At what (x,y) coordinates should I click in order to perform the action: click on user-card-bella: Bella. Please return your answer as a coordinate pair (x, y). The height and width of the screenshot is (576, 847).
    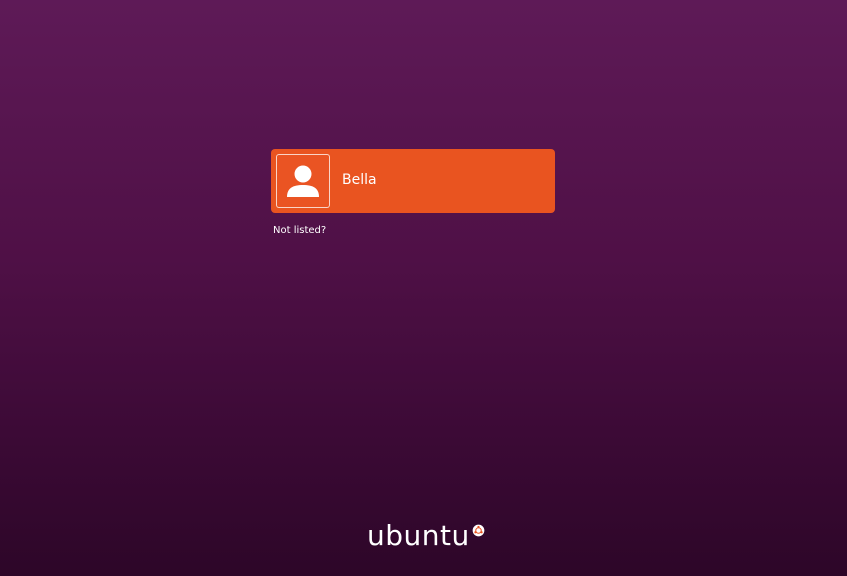
    Looking at the image, I should click on (413, 181).